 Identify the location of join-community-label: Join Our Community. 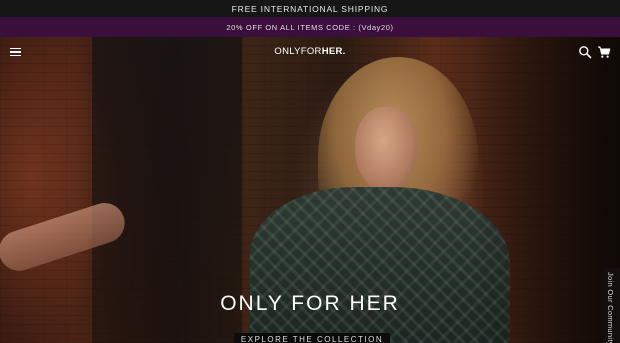
(610, 307).